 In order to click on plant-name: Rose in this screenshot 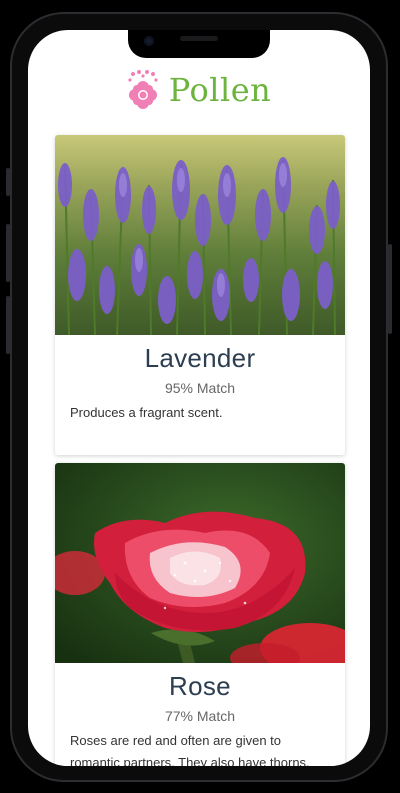, I will do `click(200, 686)`.